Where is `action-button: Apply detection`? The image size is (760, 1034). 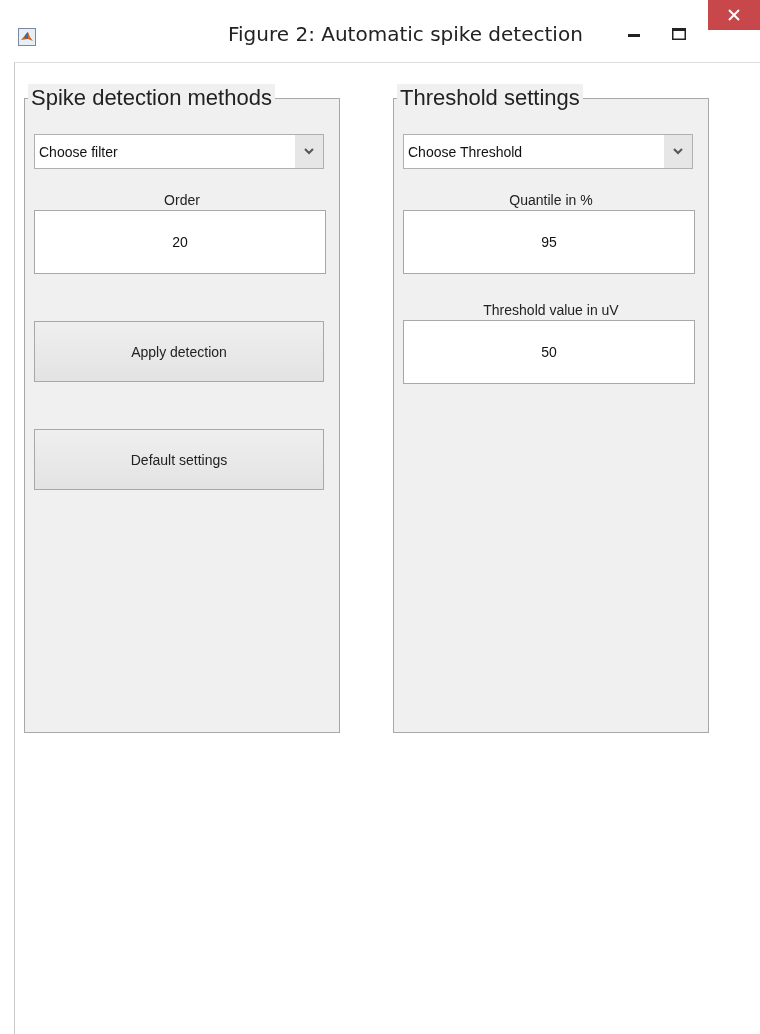
action-button: Apply detection is located at coordinates (179, 351).